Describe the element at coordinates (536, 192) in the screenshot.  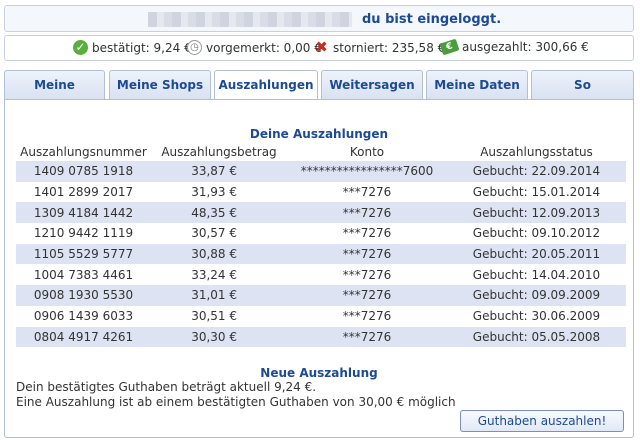
I see `payout-status: Gebucht: 15.01.2014` at that location.